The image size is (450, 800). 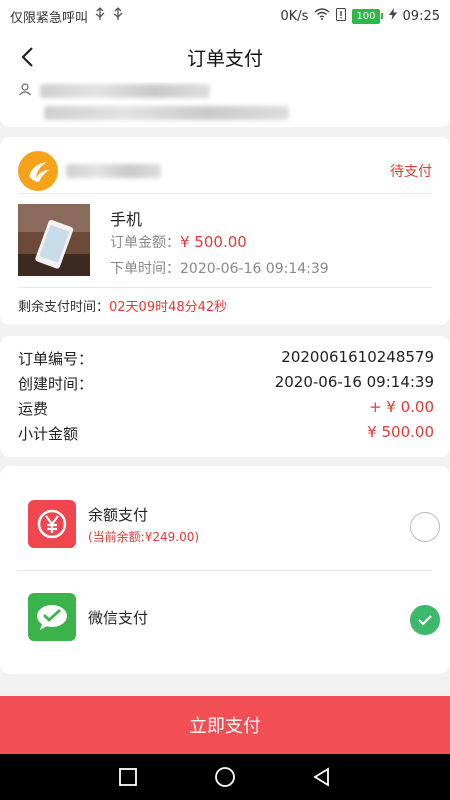 I want to click on page-title: 订单支付, so click(x=224, y=58).